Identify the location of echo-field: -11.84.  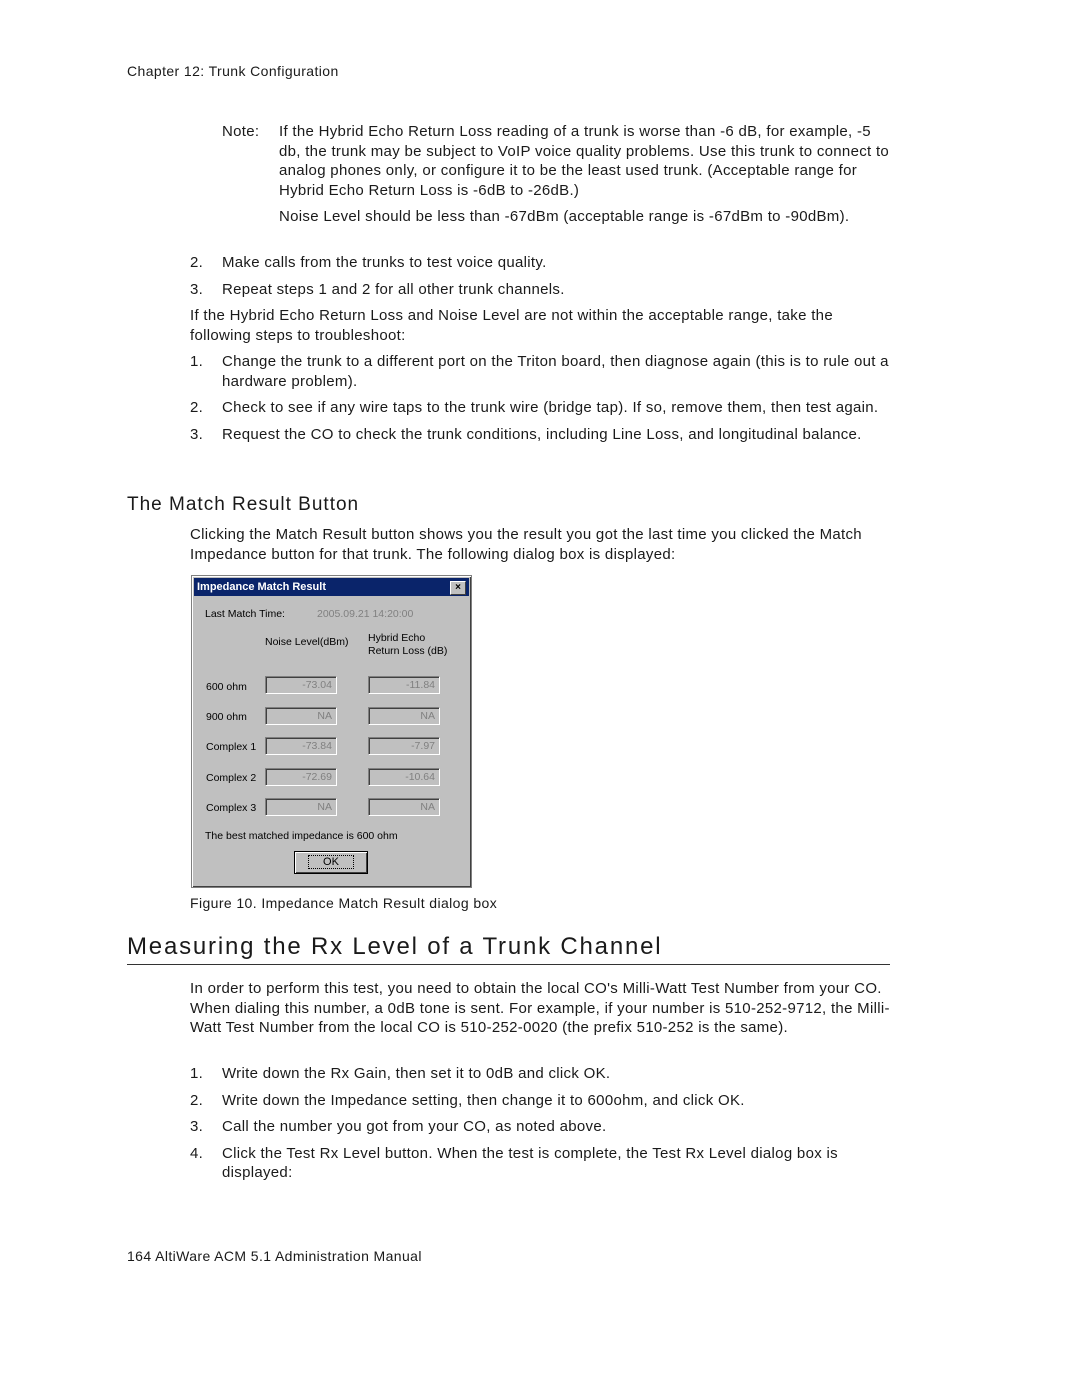
(404, 685).